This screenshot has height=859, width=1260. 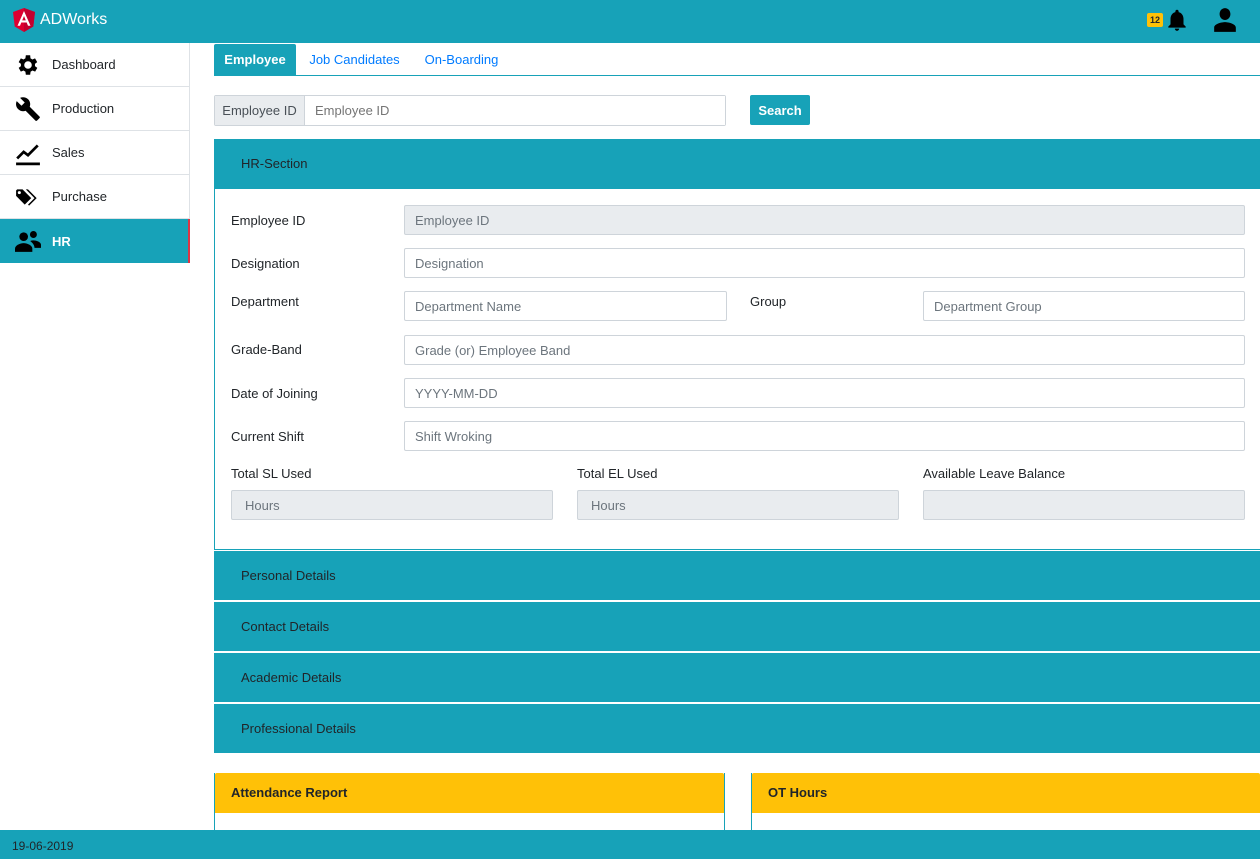 I want to click on professional-details-header: Professional Details, so click(x=737, y=729).